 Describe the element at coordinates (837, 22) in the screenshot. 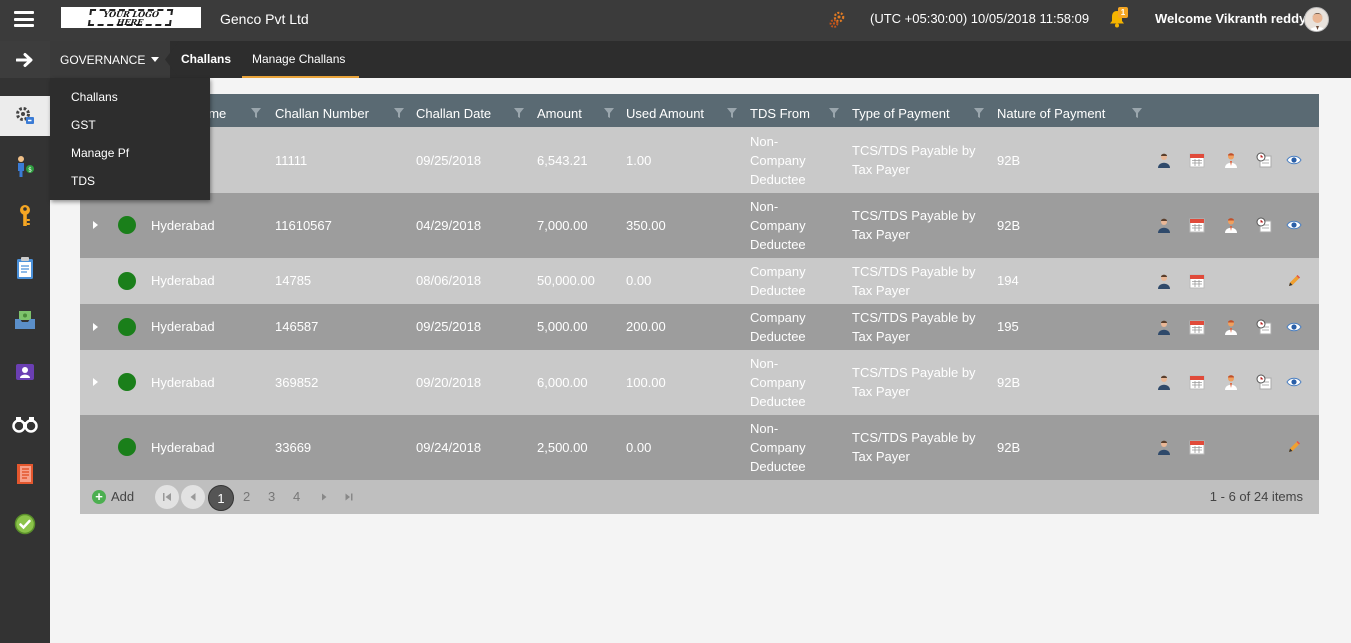

I see `settings-gears-icon` at that location.